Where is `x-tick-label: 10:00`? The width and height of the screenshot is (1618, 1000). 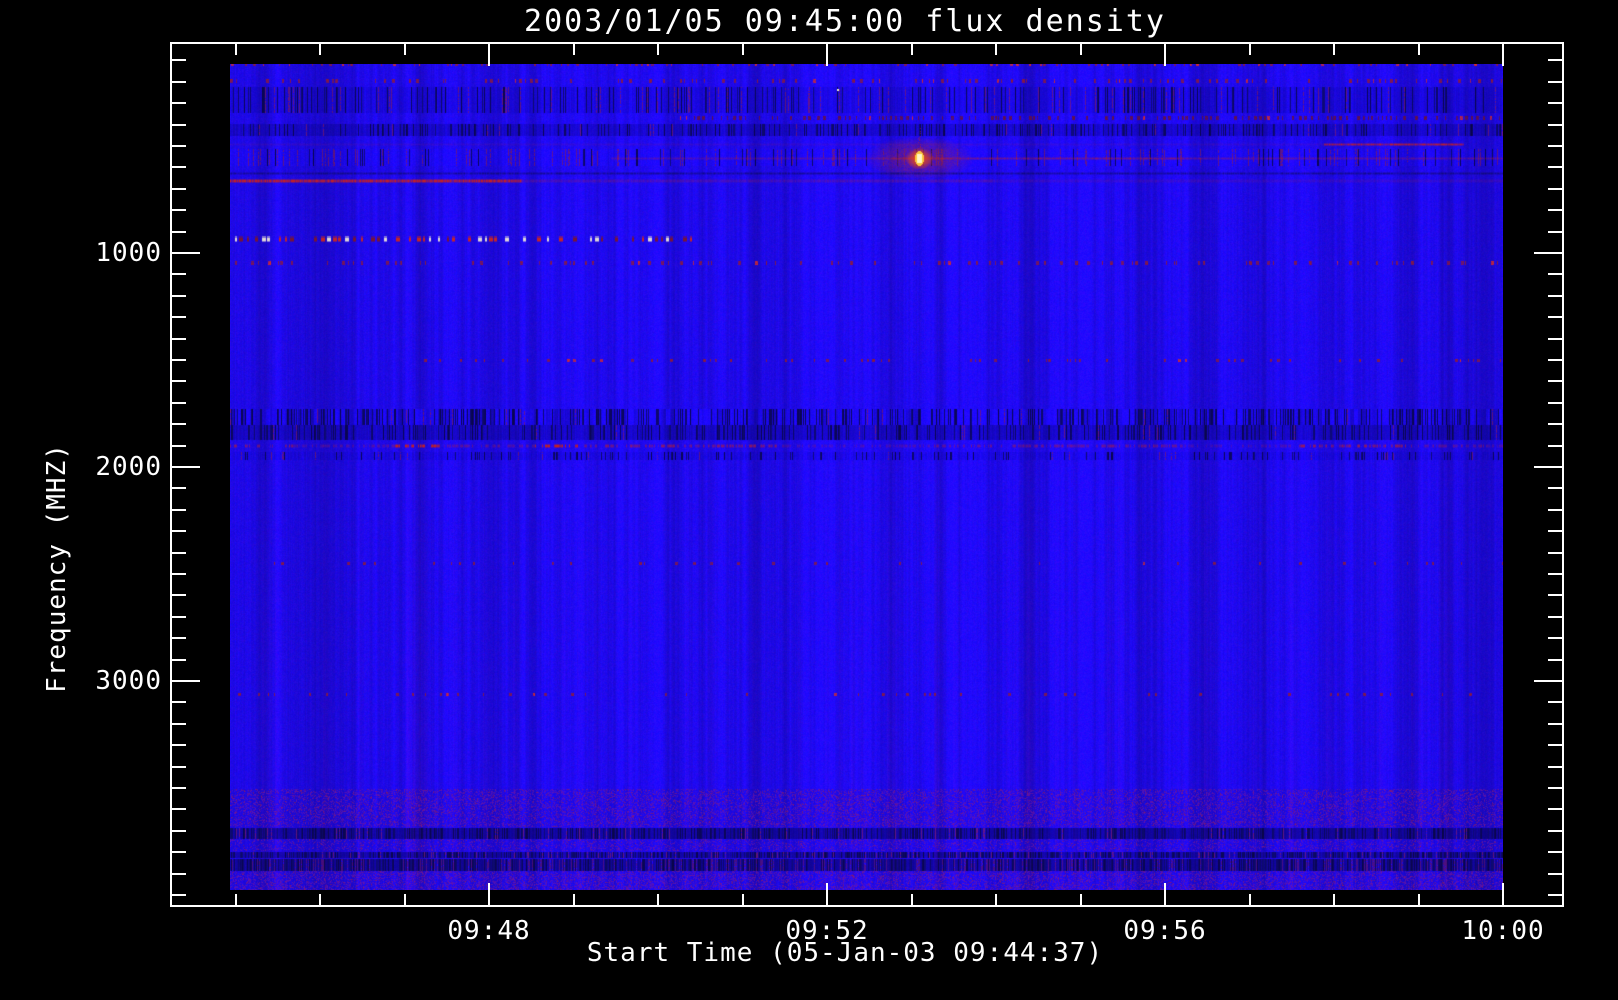 x-tick-label: 10:00 is located at coordinates (1503, 931).